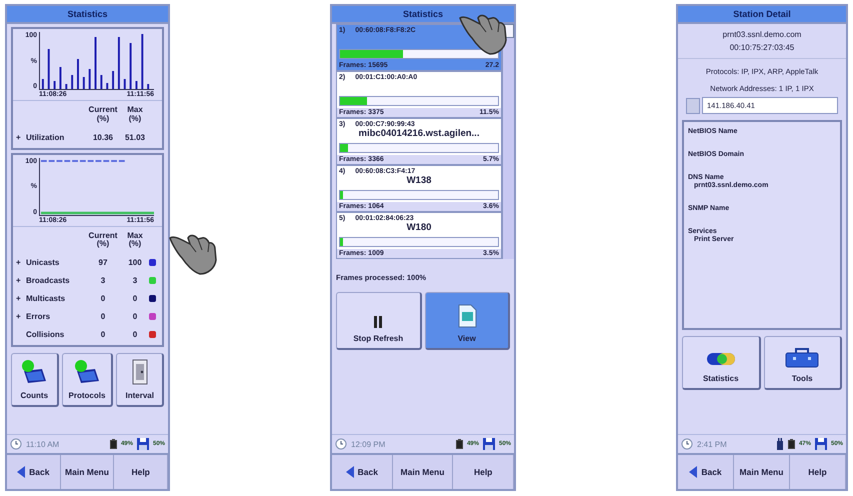 The height and width of the screenshot is (496, 853). Describe the element at coordinates (508, 141) in the screenshot. I see `scrollbar` at that location.